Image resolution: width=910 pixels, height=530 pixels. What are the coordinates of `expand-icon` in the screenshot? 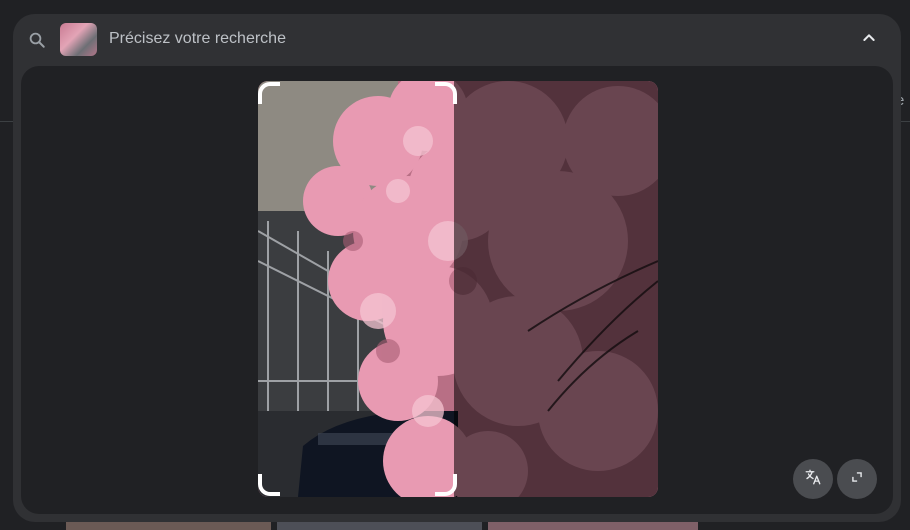 It's located at (857, 479).